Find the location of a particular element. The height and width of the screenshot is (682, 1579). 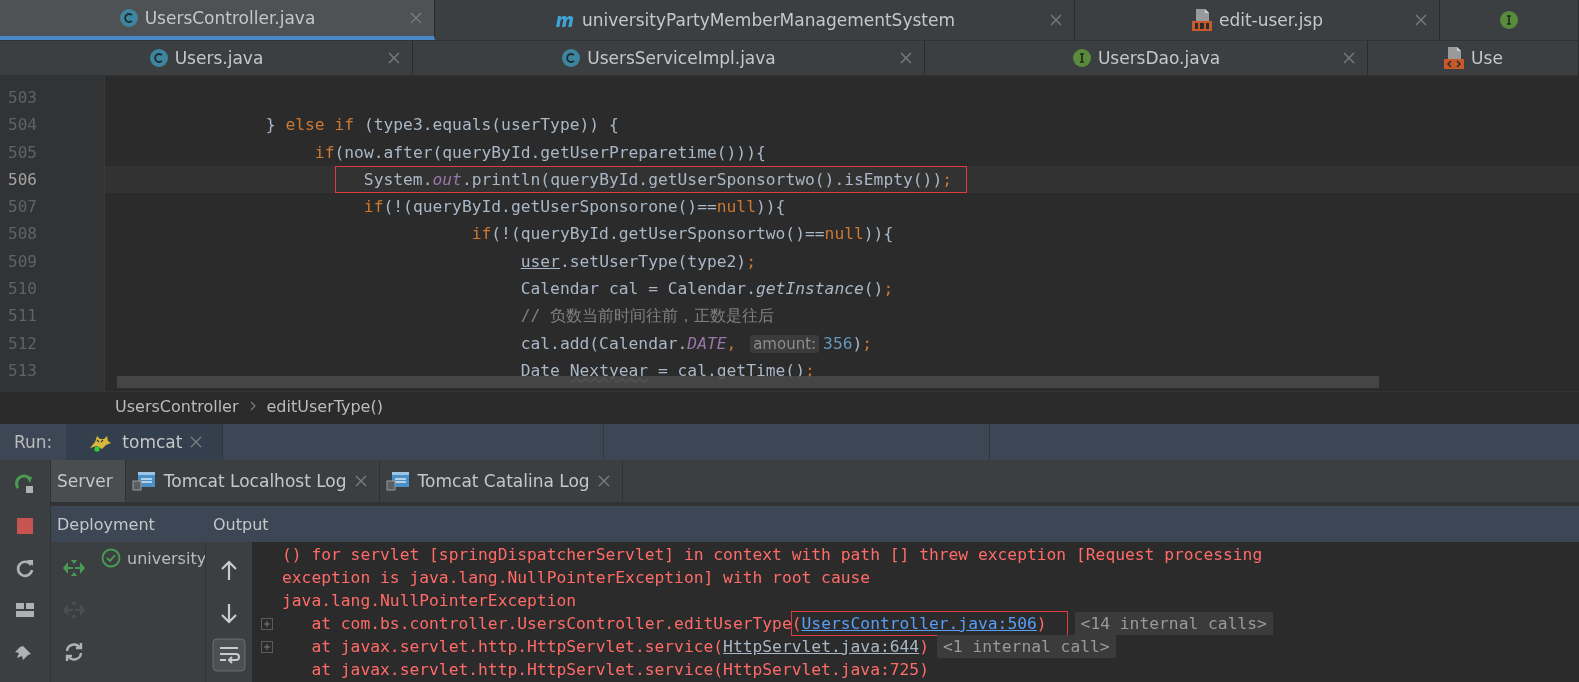

internal-calls-fold: <1 internal call> is located at coordinates (1026, 646).